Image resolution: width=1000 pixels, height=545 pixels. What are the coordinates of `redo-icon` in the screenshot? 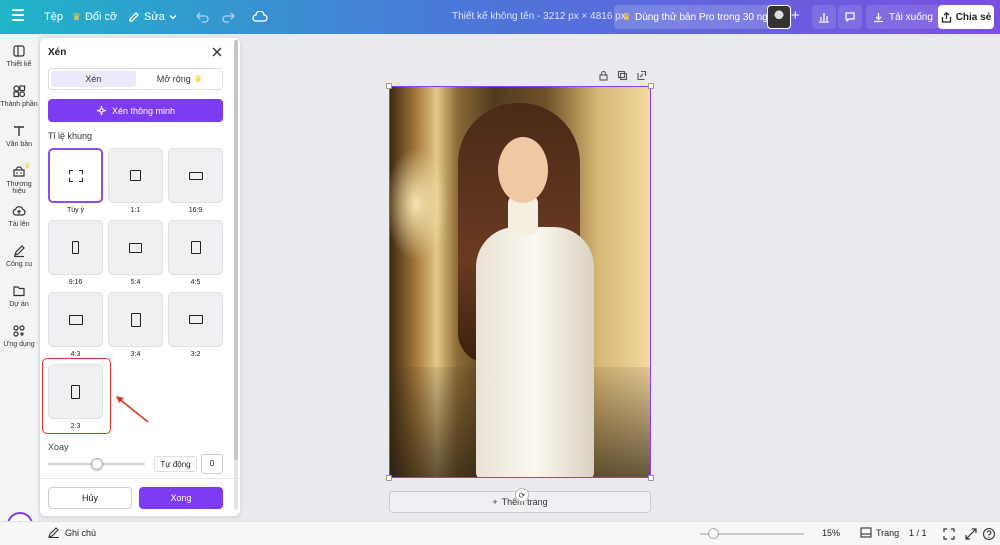 It's located at (228, 17).